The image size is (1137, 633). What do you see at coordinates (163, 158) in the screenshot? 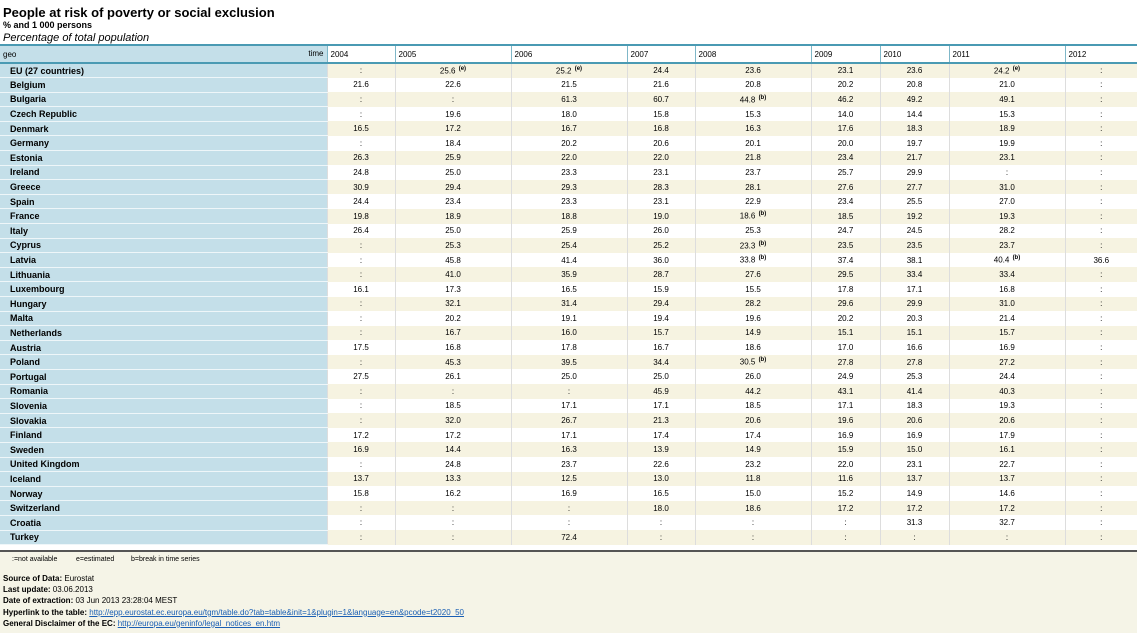
I see `country-name: Estonia` at bounding box center [163, 158].